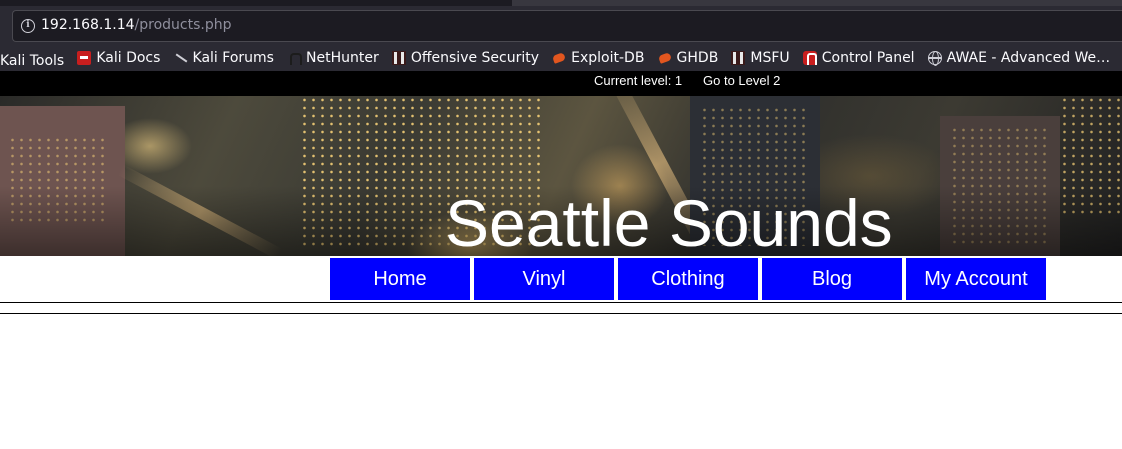 Image resolution: width=1122 pixels, height=449 pixels. I want to click on bookmark-control-panel: Control Panel, so click(858, 58).